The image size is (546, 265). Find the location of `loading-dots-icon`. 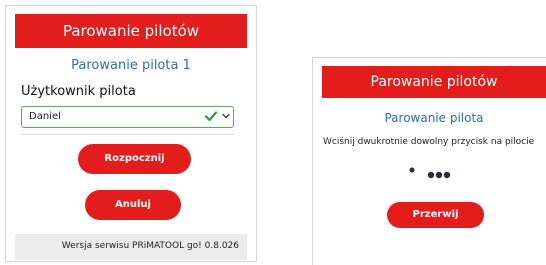

loading-dots-icon is located at coordinates (430, 173).